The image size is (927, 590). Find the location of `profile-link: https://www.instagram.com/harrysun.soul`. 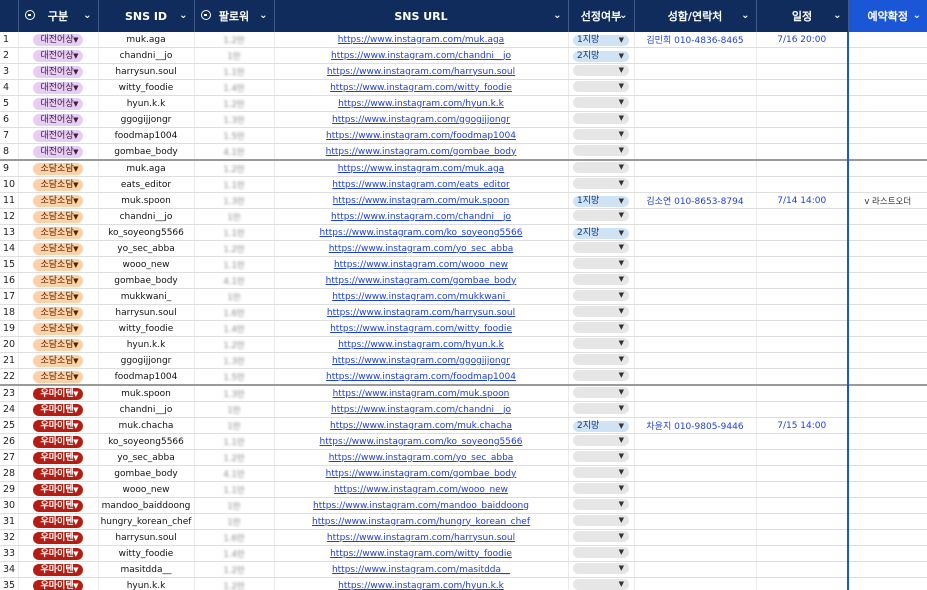

profile-link: https://www.instagram.com/harrysun.soul is located at coordinates (421, 538).